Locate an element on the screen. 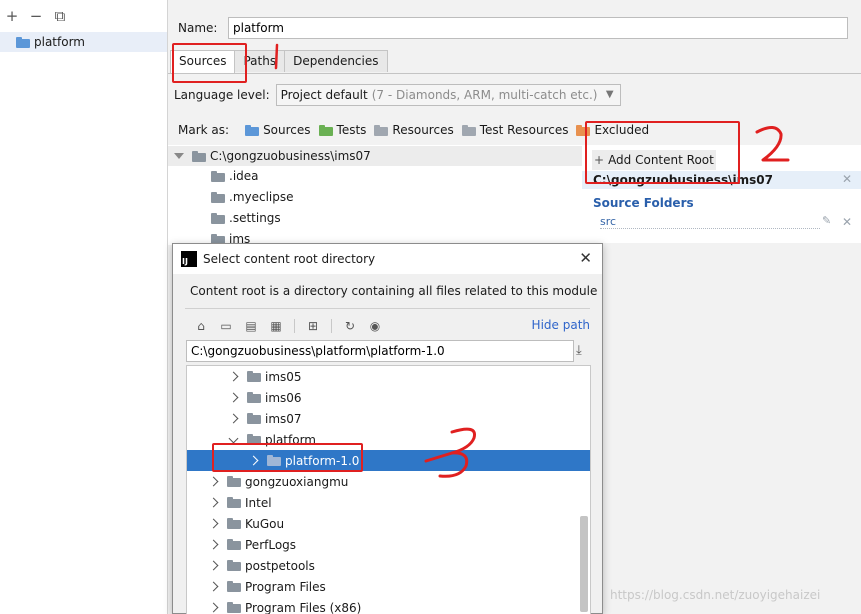 The width and height of the screenshot is (861, 614). language-level-value: Project default is located at coordinates (324, 95).